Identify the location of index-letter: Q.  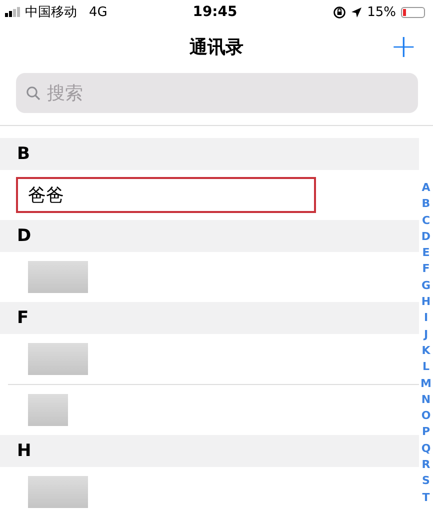
(426, 449).